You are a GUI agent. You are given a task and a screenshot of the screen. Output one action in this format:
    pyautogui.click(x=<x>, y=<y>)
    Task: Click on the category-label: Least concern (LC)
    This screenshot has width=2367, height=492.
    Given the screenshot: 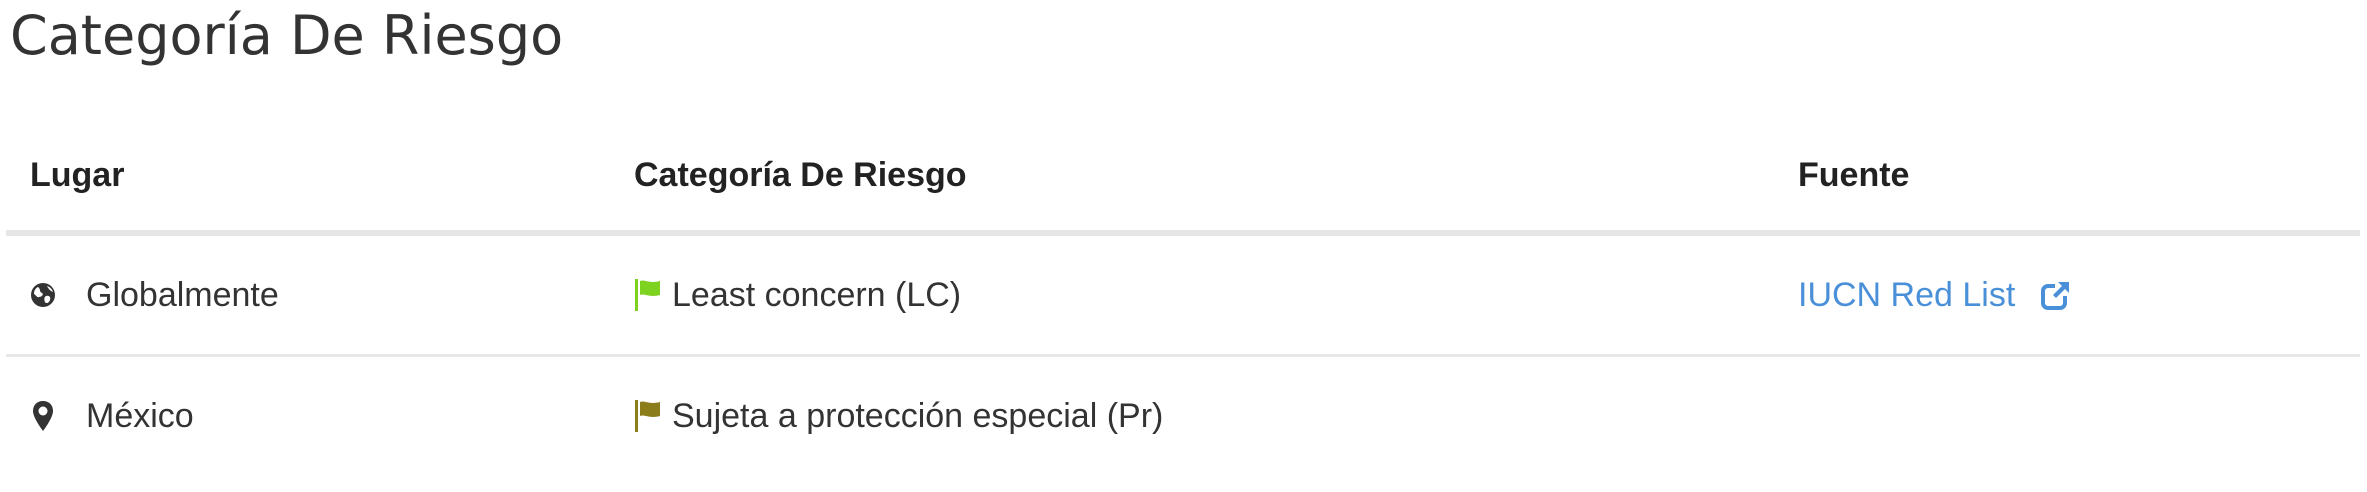 What is the action you would take?
    pyautogui.click(x=817, y=294)
    